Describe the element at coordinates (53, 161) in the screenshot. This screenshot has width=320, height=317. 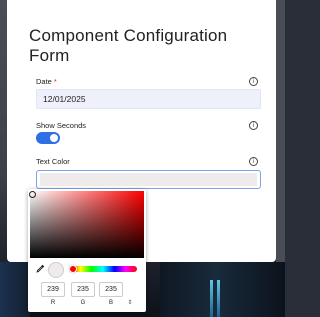
I see `text-color-label: Text Color` at that location.